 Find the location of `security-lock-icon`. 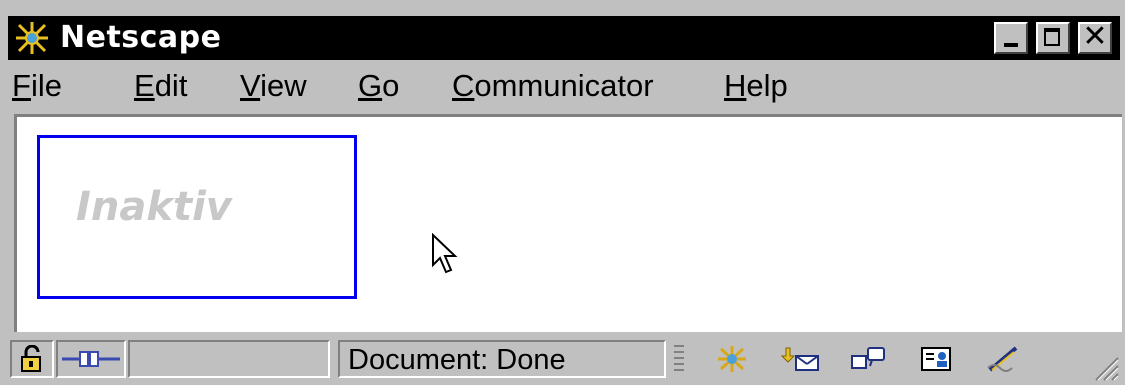

security-lock-icon is located at coordinates (31, 358).